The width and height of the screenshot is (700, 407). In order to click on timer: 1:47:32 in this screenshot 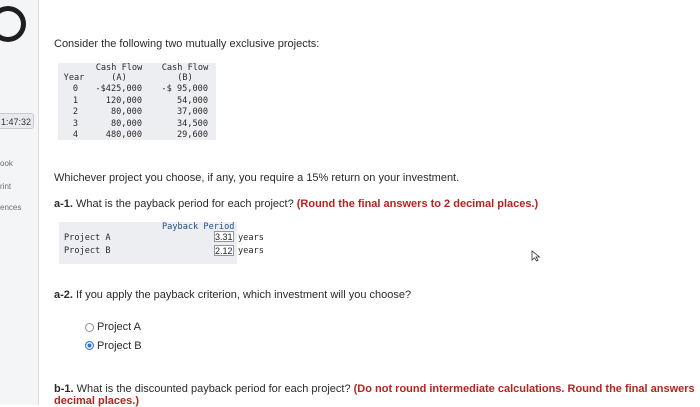, I will do `click(17, 121)`.